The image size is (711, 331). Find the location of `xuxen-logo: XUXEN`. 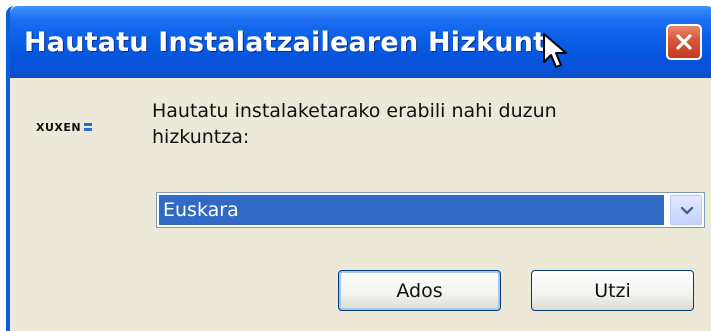

xuxen-logo: XUXEN is located at coordinates (64, 127).